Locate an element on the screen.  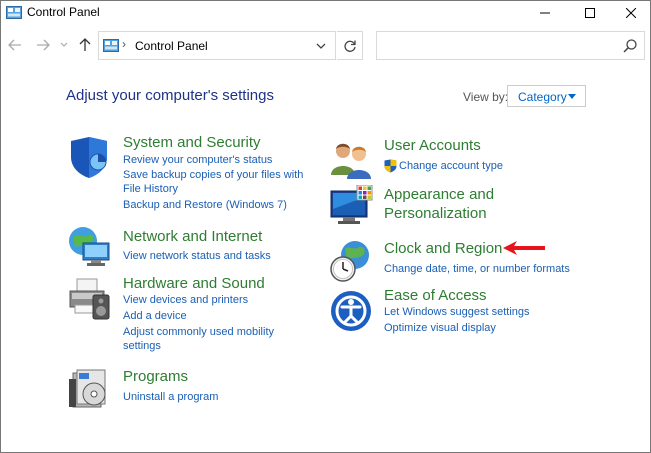
recent-locations-button is located at coordinates (64, 45).